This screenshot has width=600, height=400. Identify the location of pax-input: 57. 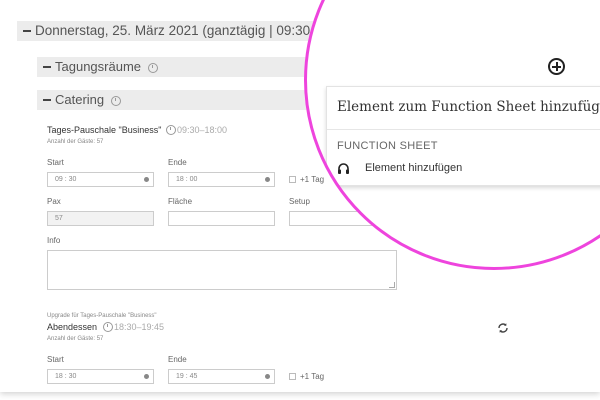
(100, 218).